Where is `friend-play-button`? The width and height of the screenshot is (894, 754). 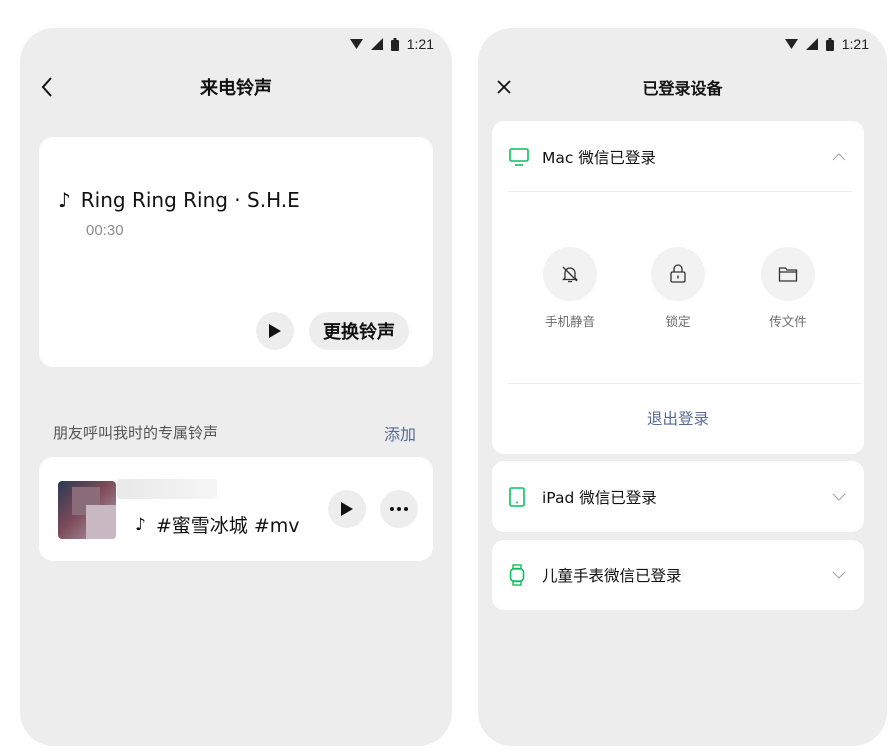
friend-play-button is located at coordinates (347, 509).